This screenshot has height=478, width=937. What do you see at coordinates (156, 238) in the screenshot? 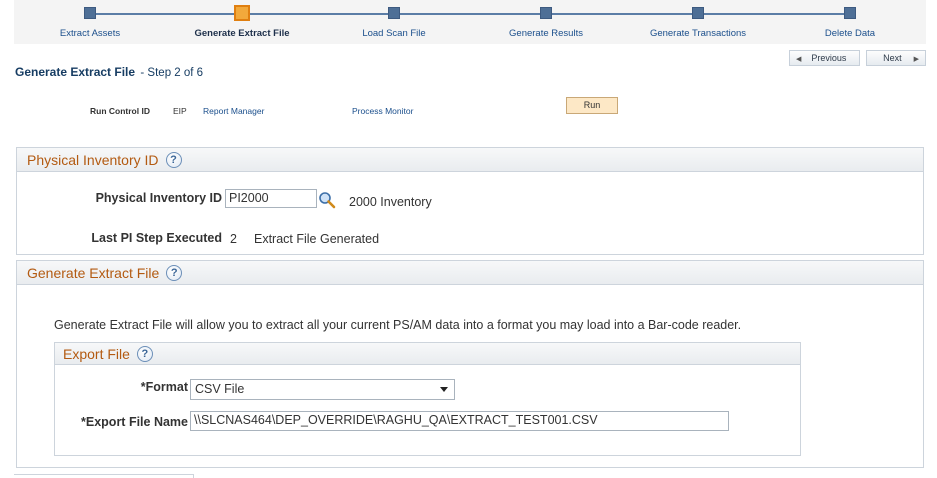
I see `last-step-label: Last PI Step Executed` at bounding box center [156, 238].